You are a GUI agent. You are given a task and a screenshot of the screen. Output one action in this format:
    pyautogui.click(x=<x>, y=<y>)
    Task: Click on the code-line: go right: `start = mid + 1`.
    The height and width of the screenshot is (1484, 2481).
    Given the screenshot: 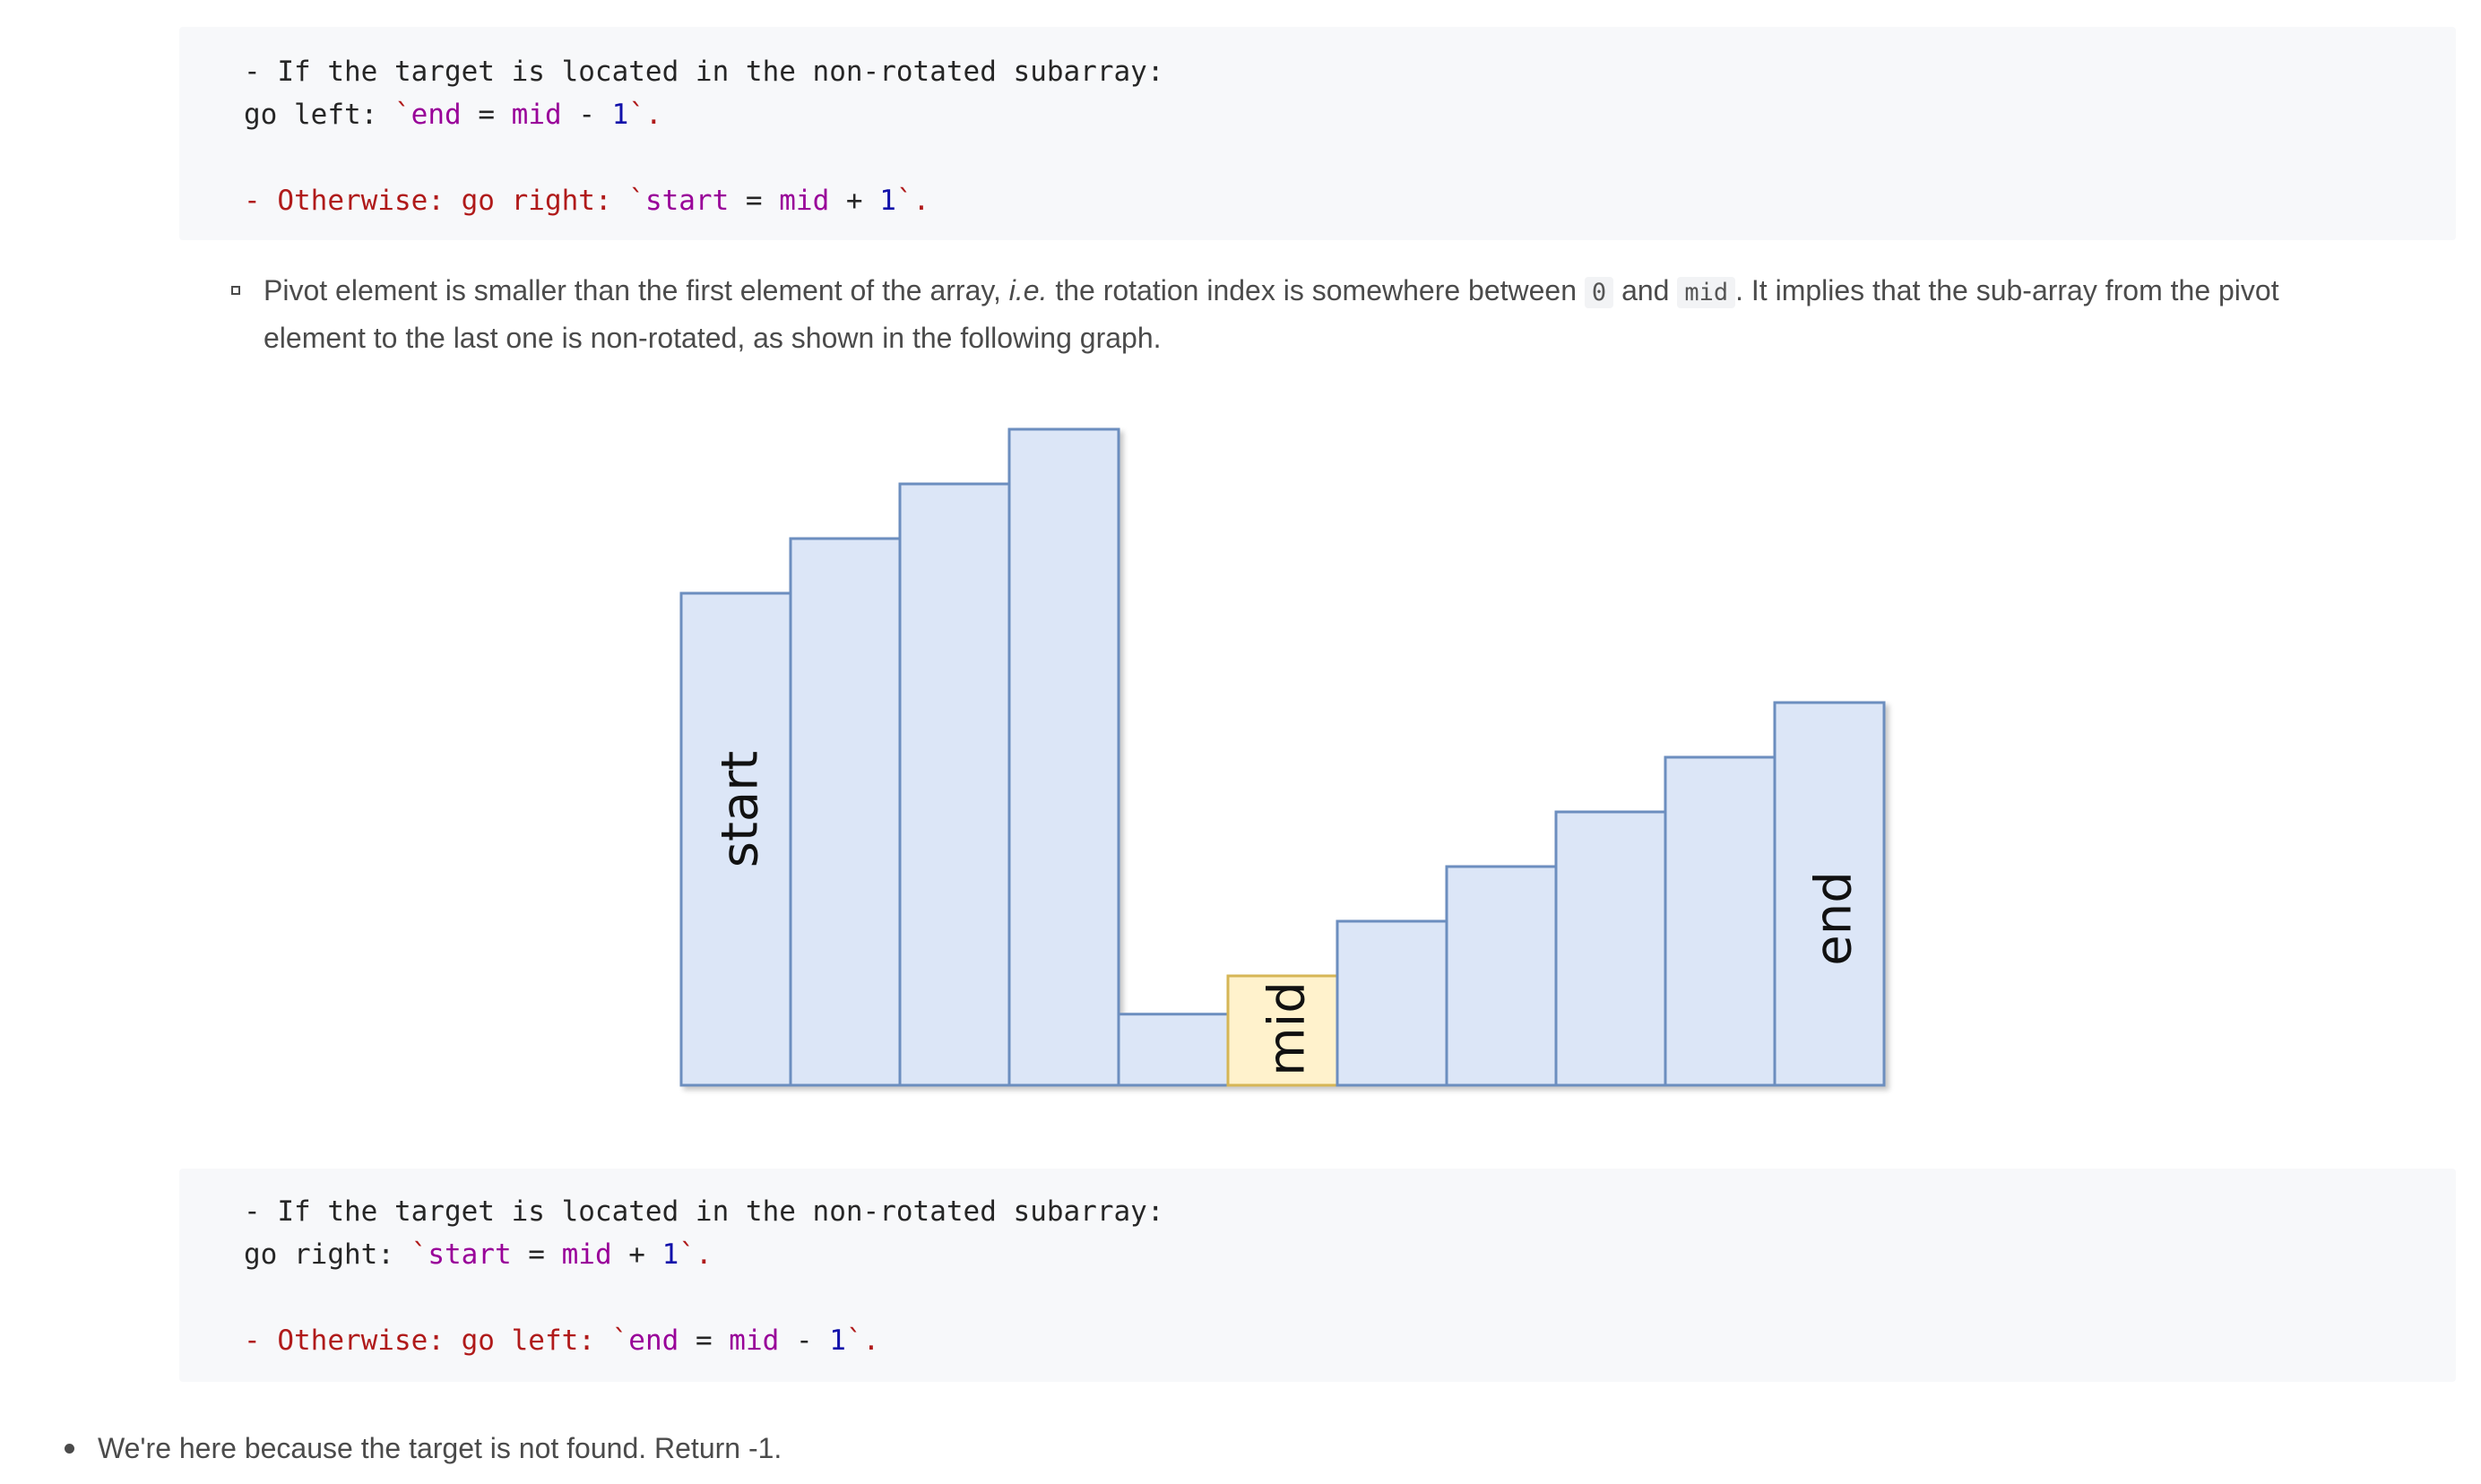 What is the action you would take?
    pyautogui.click(x=478, y=1254)
    